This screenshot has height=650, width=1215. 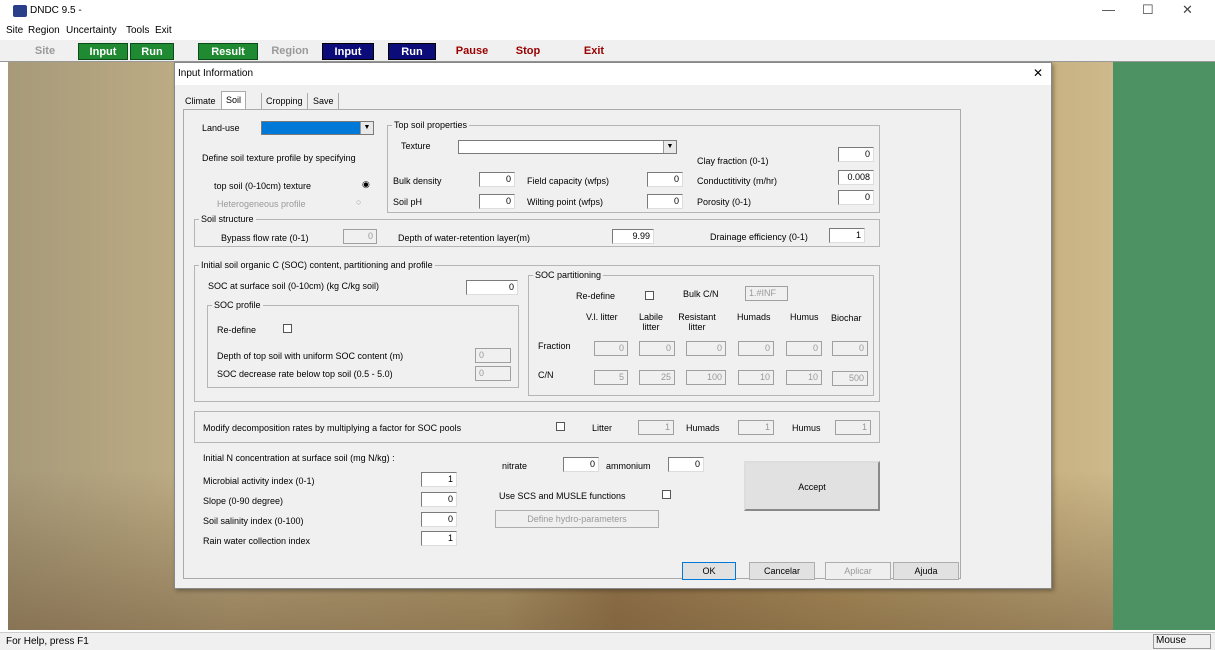 I want to click on menu-tools: Tools, so click(x=137, y=30).